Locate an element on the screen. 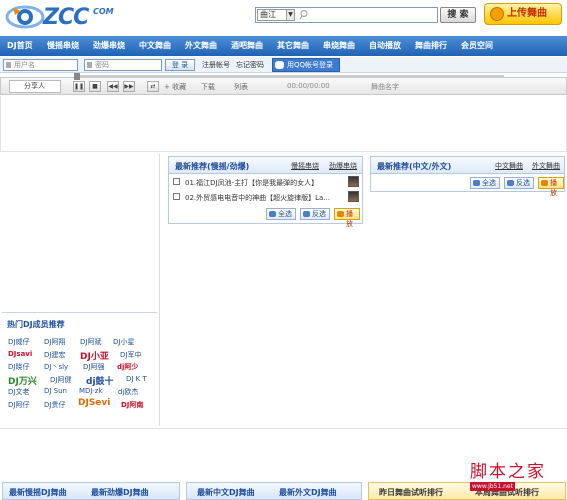  dj-link: DJ阿斌 is located at coordinates (90, 342).